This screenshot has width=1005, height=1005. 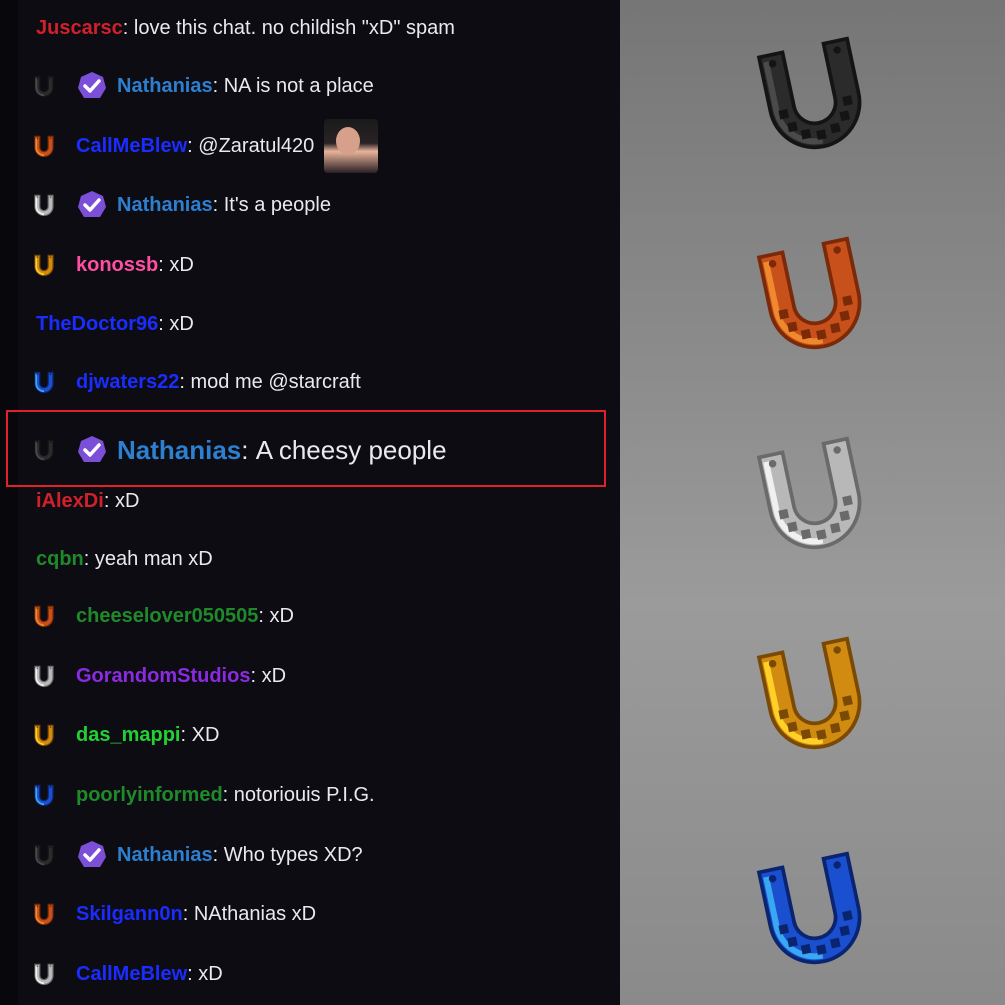 I want to click on chat-text: mod me @starcraft, so click(x=275, y=381).